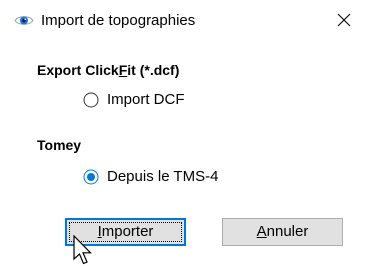 This screenshot has height=266, width=367. I want to click on radio-unchecked-icon, so click(91, 100).